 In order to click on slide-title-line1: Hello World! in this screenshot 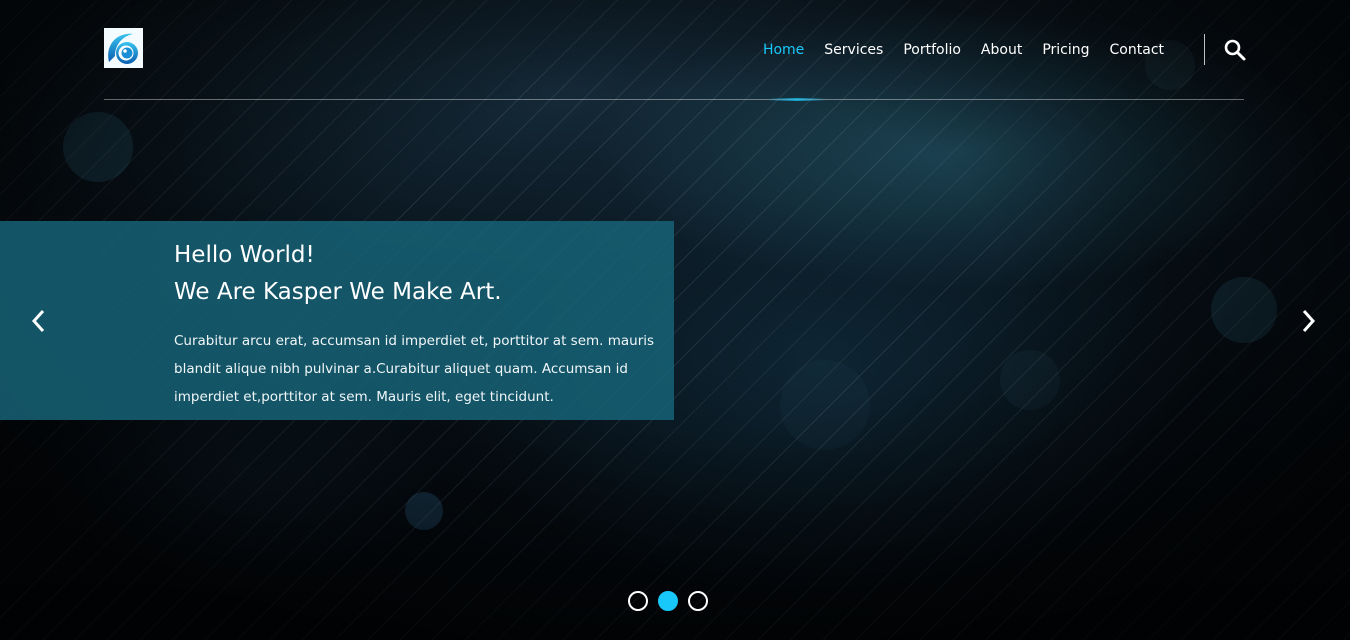, I will do `click(244, 255)`.